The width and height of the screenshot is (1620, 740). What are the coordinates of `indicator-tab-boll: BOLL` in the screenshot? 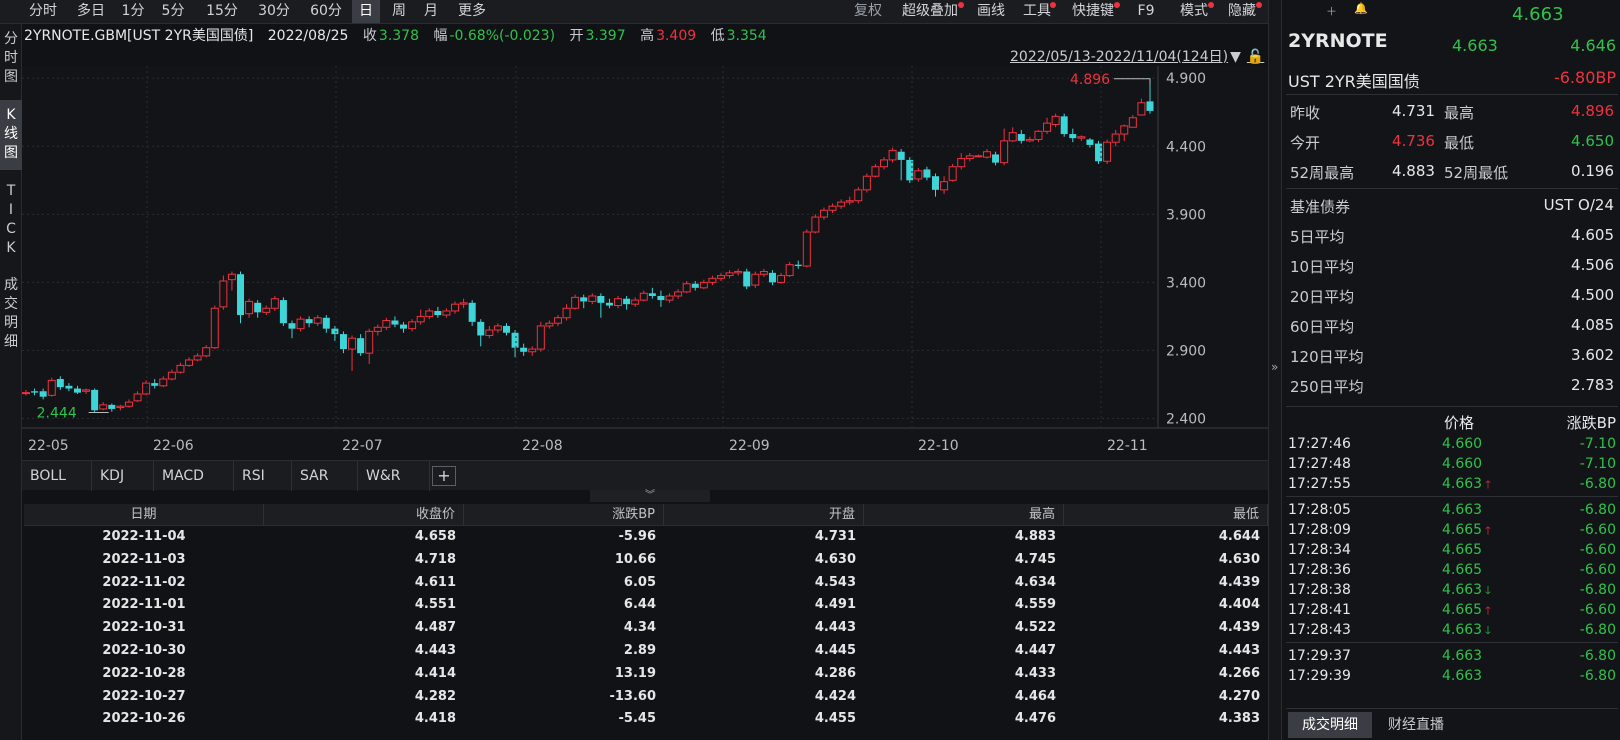 It's located at (57, 476).